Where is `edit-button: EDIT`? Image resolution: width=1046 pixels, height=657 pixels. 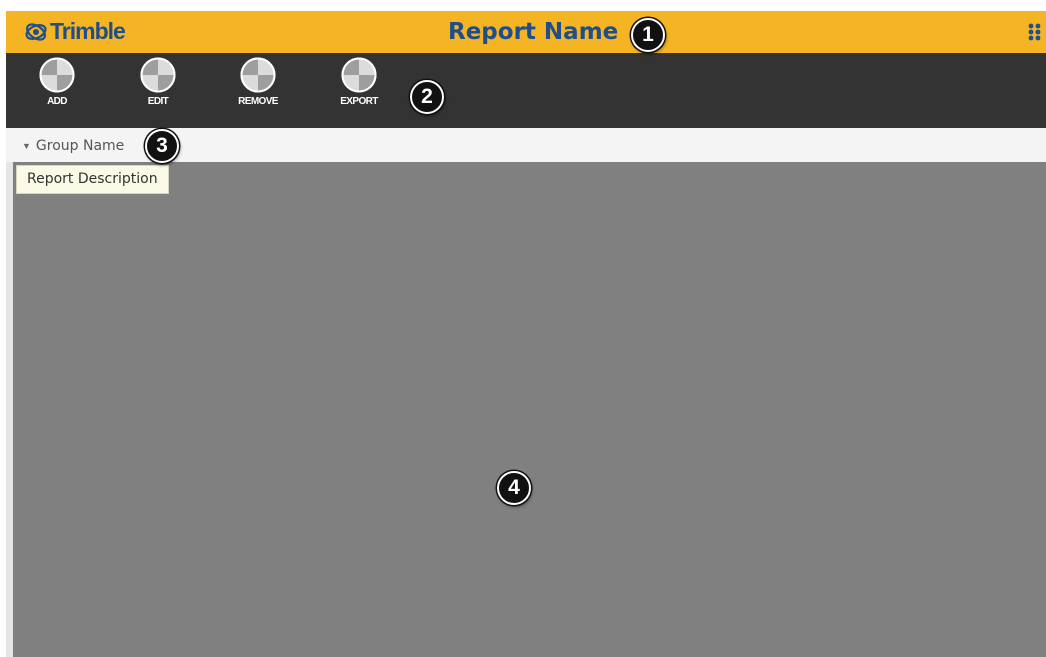
edit-button: EDIT is located at coordinates (158, 89).